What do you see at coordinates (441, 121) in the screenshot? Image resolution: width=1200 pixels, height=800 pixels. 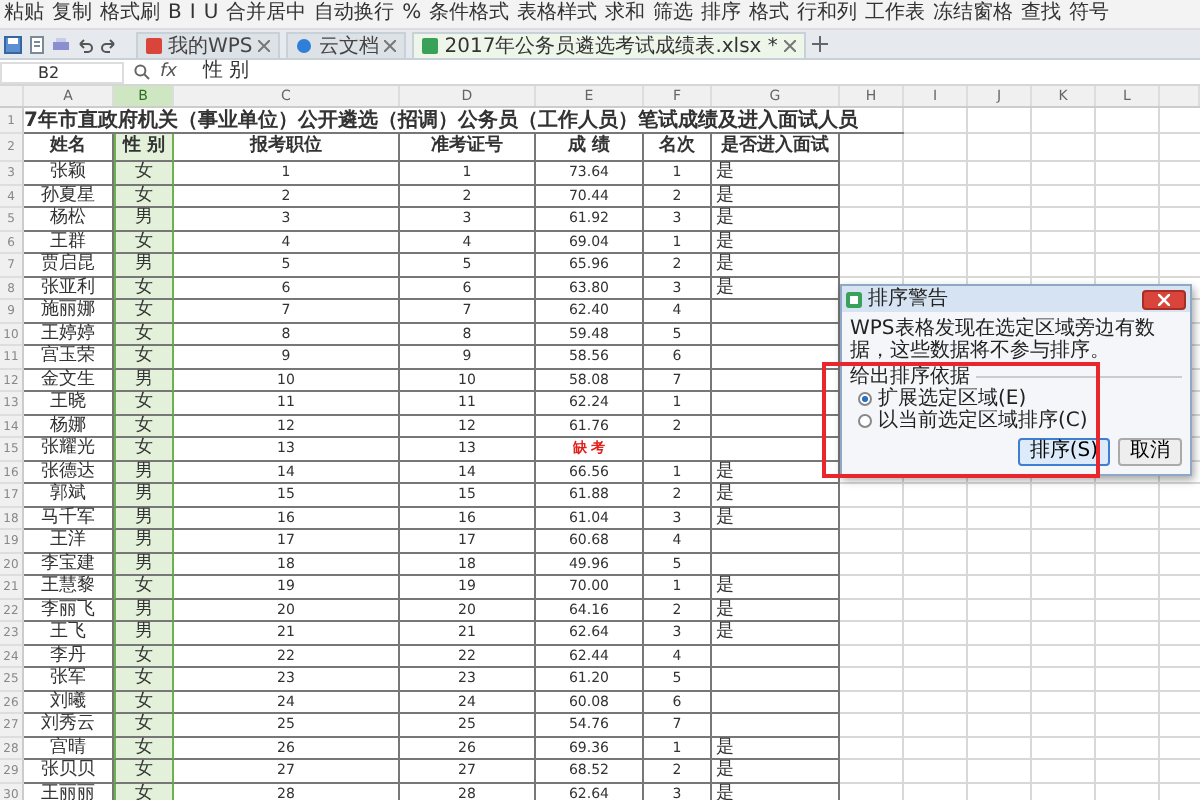 I see `sheet-title: 7年市直政府机关（事业单位）公开遴选（招调）公务员（工作人员）笔试成绩及进入面试人员` at bounding box center [441, 121].